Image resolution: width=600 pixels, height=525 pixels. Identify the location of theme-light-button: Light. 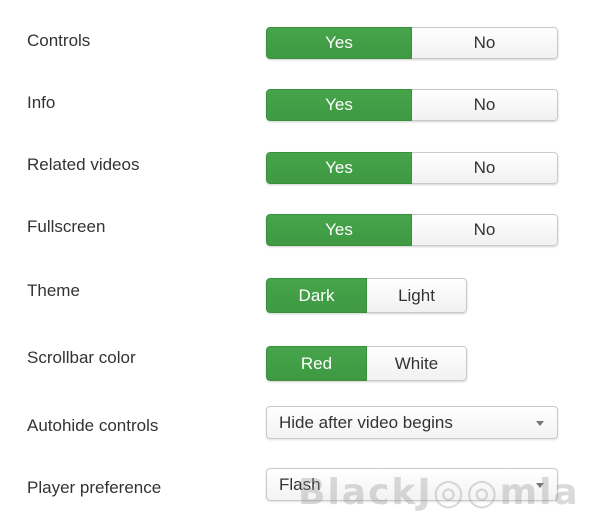
(417, 295).